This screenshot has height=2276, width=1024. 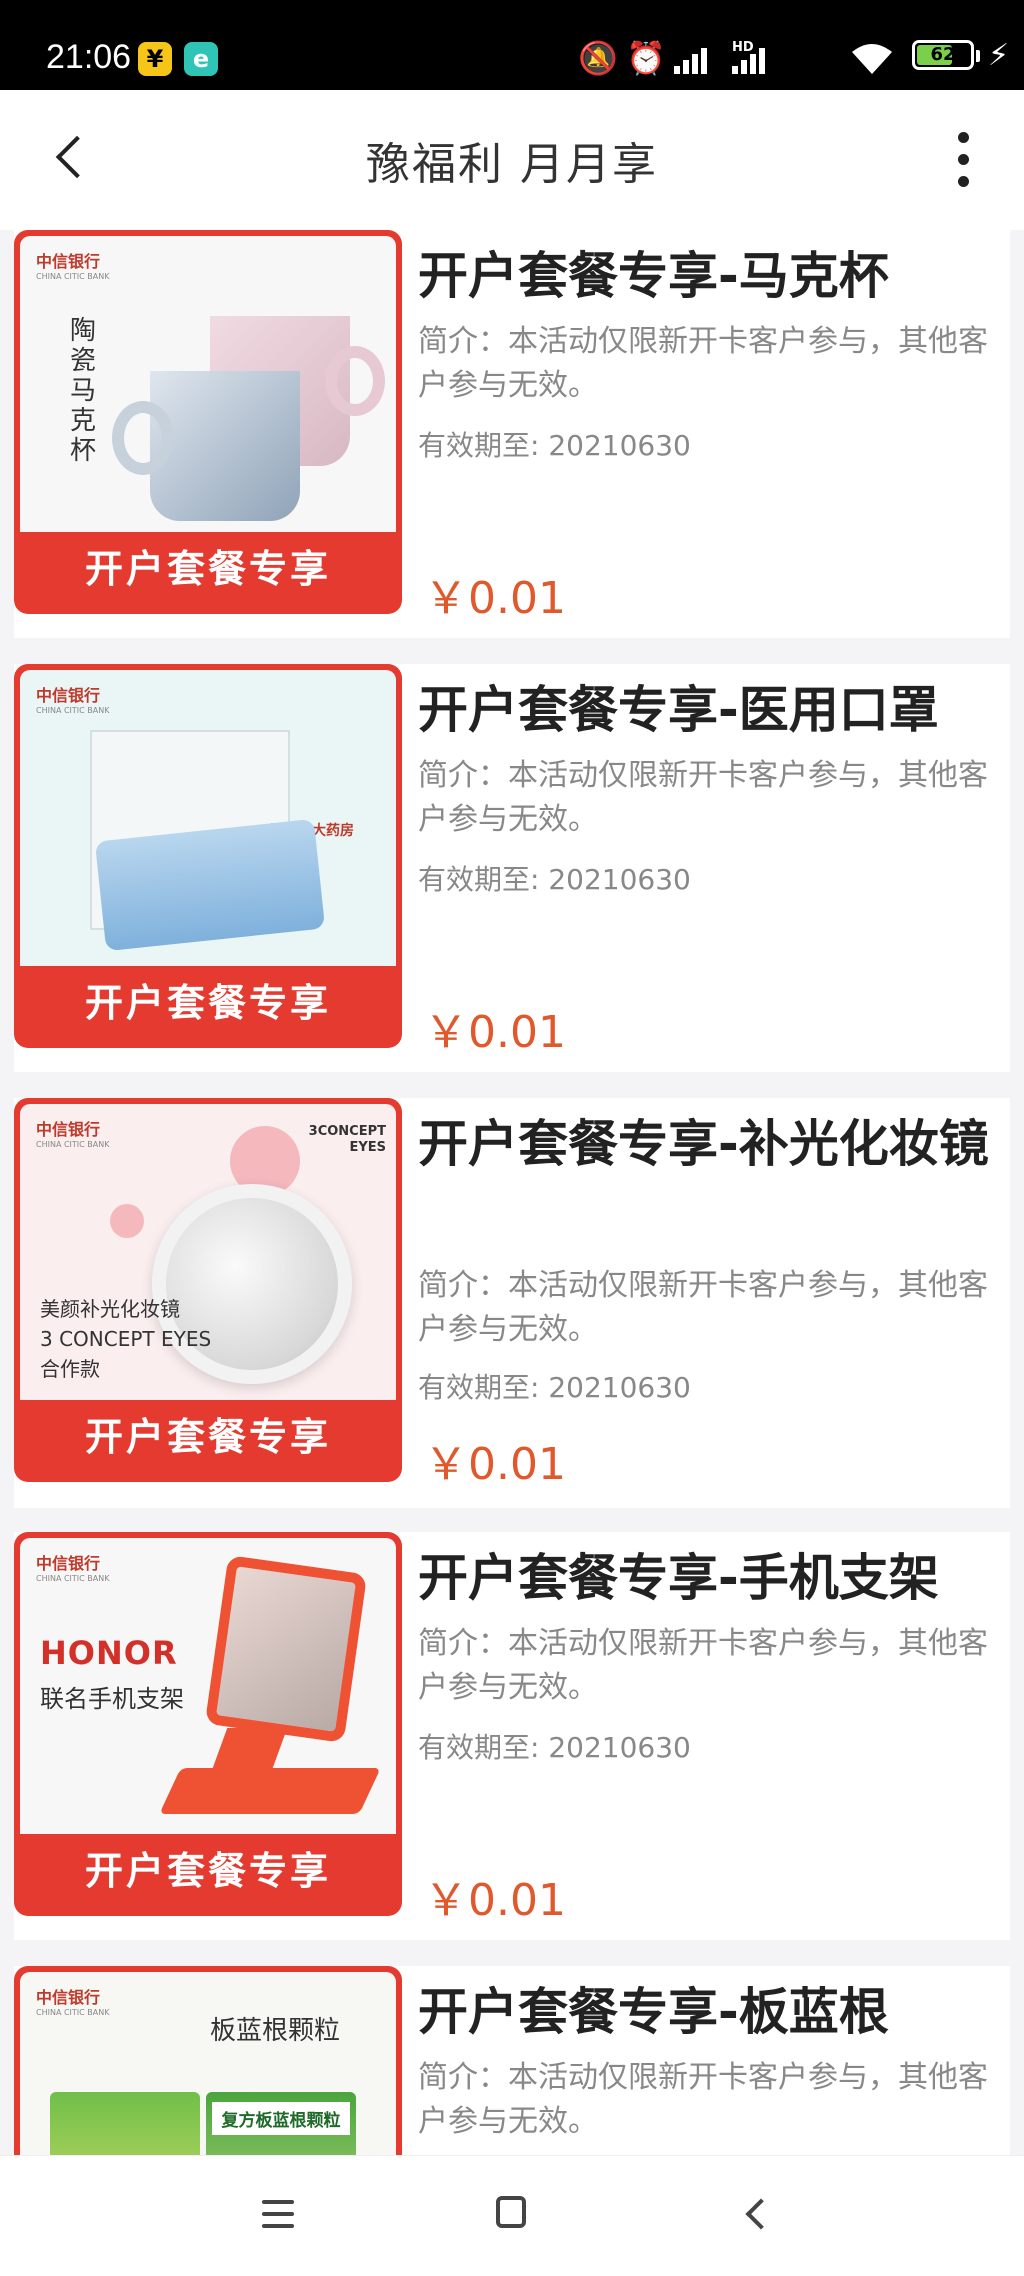 What do you see at coordinates (598, 58) in the screenshot?
I see `mute-icon: 🔕` at bounding box center [598, 58].